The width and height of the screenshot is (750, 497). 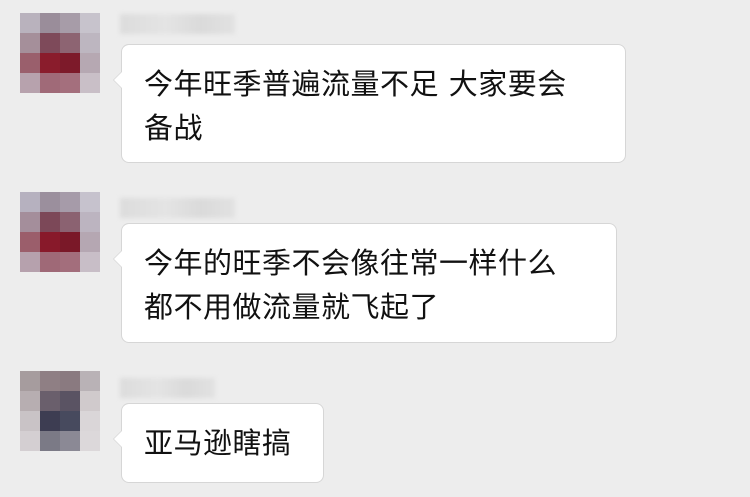 I want to click on message-text-line: 今年的旺季不会像往常一样什么, so click(x=351, y=263).